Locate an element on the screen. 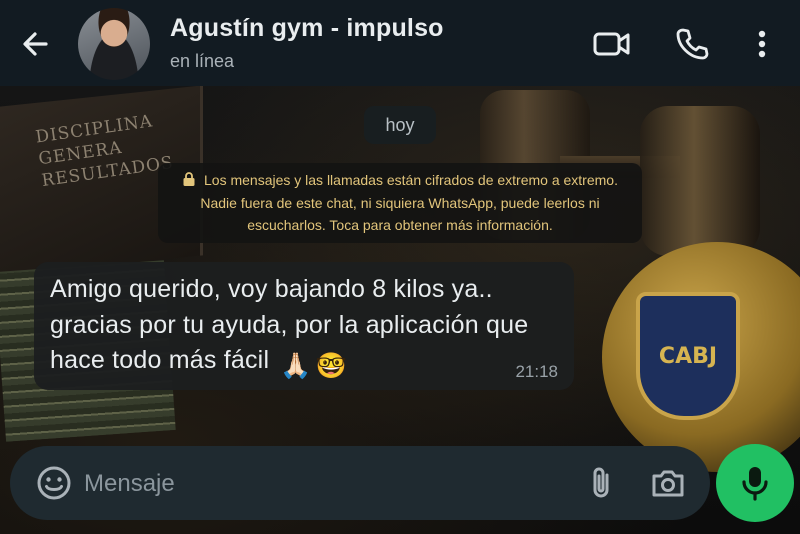  camera-icon is located at coordinates (668, 483).